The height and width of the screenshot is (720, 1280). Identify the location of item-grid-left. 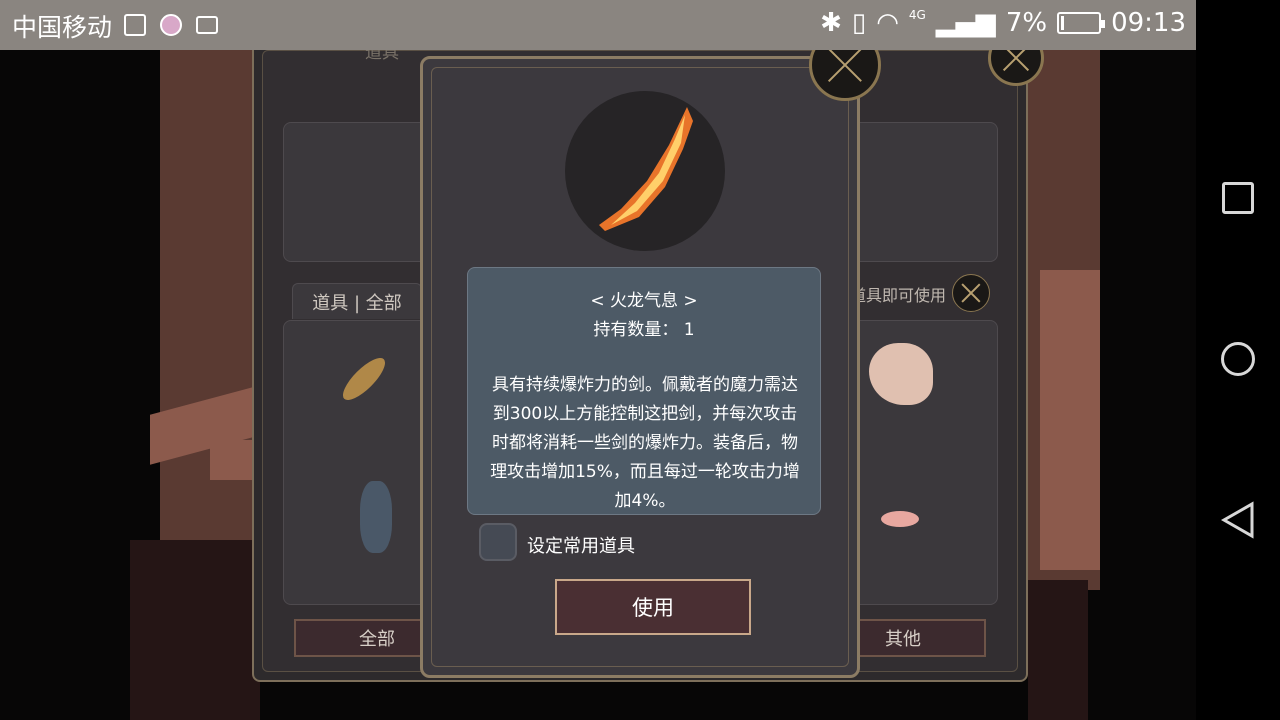
(358, 462).